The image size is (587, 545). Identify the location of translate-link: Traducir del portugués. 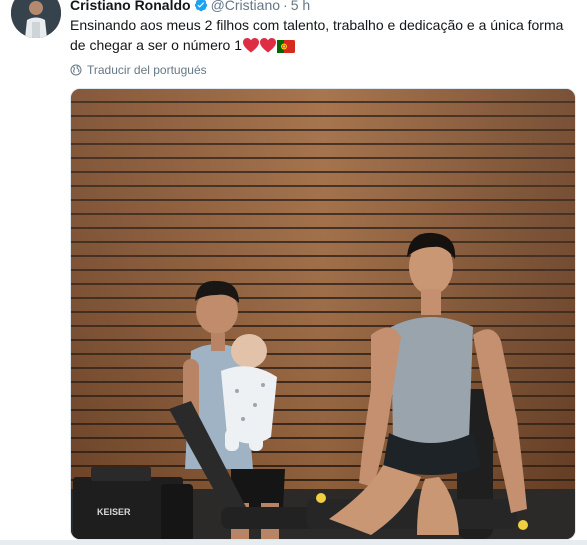
(138, 70).